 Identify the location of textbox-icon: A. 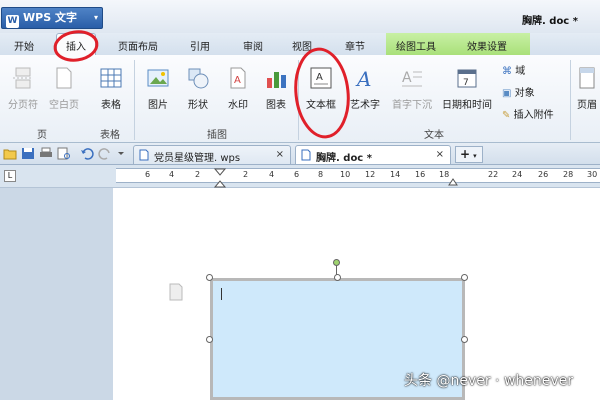
(321, 78).